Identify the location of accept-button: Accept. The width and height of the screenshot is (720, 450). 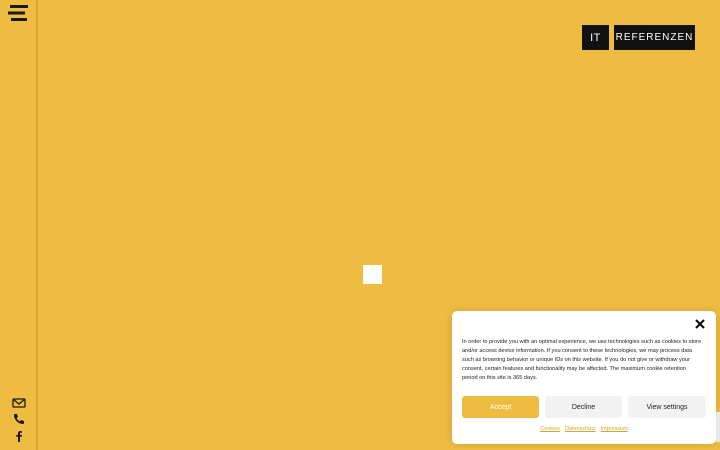
(500, 407).